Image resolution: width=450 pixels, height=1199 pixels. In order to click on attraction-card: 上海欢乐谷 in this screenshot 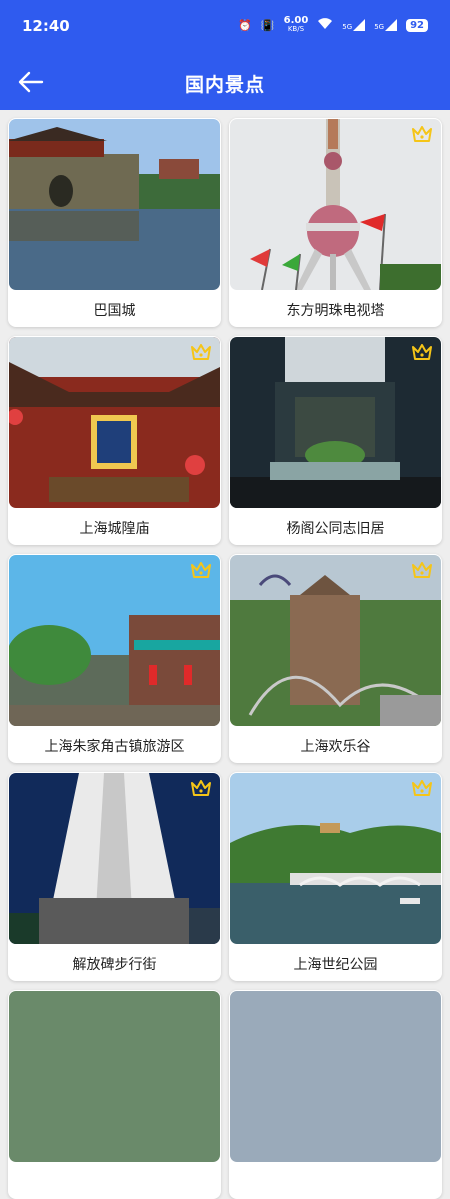, I will do `click(335, 658)`.